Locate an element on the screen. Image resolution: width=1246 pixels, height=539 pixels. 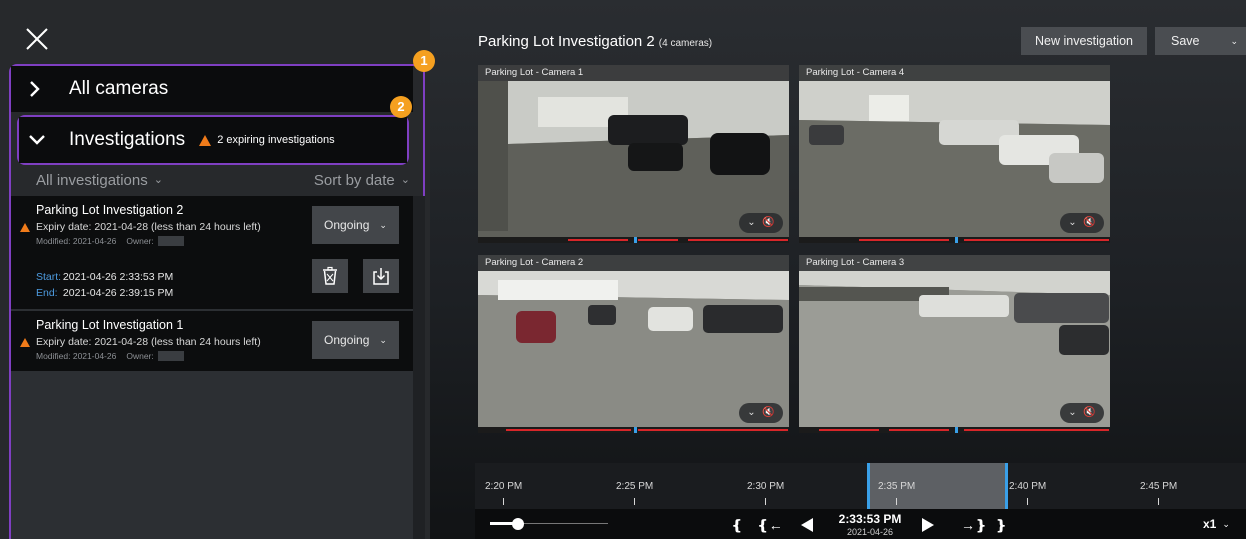
investigation-title: Parking Lot Investigation 2 is located at coordinates (110, 210).